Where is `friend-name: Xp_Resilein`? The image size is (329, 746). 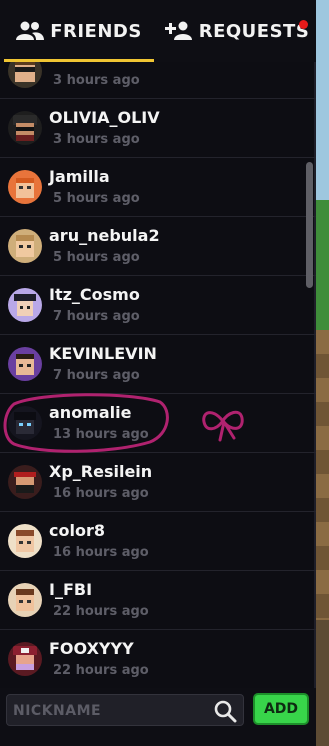 friend-name: Xp_Resilein is located at coordinates (101, 471).